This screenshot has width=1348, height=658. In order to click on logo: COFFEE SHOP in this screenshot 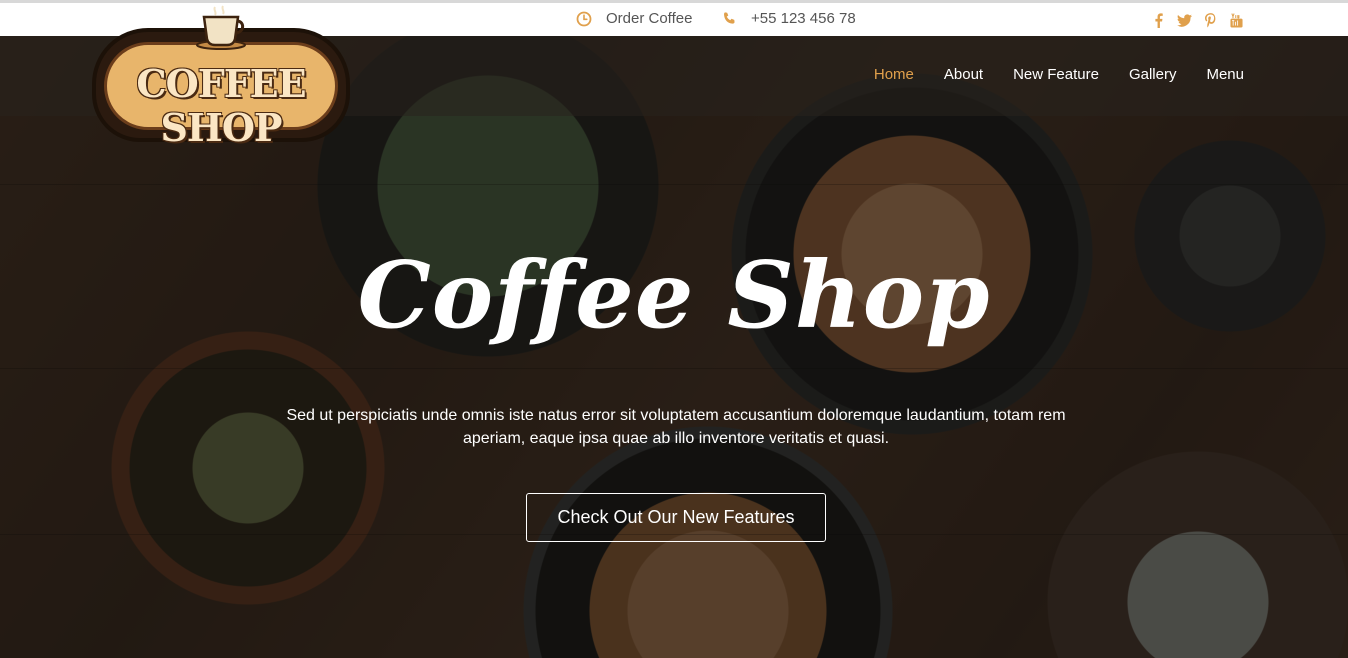, I will do `click(221, 76)`.